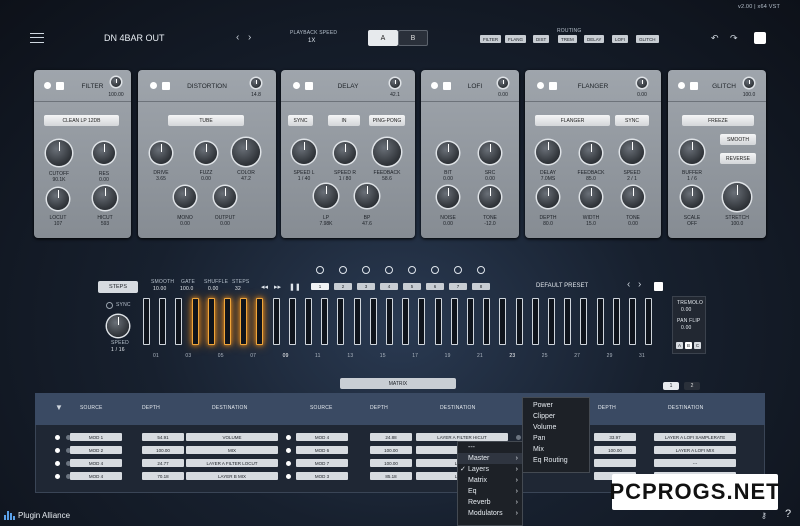  What do you see at coordinates (738, 139) in the screenshot?
I see `smooth-button: SMOOTH` at bounding box center [738, 139].